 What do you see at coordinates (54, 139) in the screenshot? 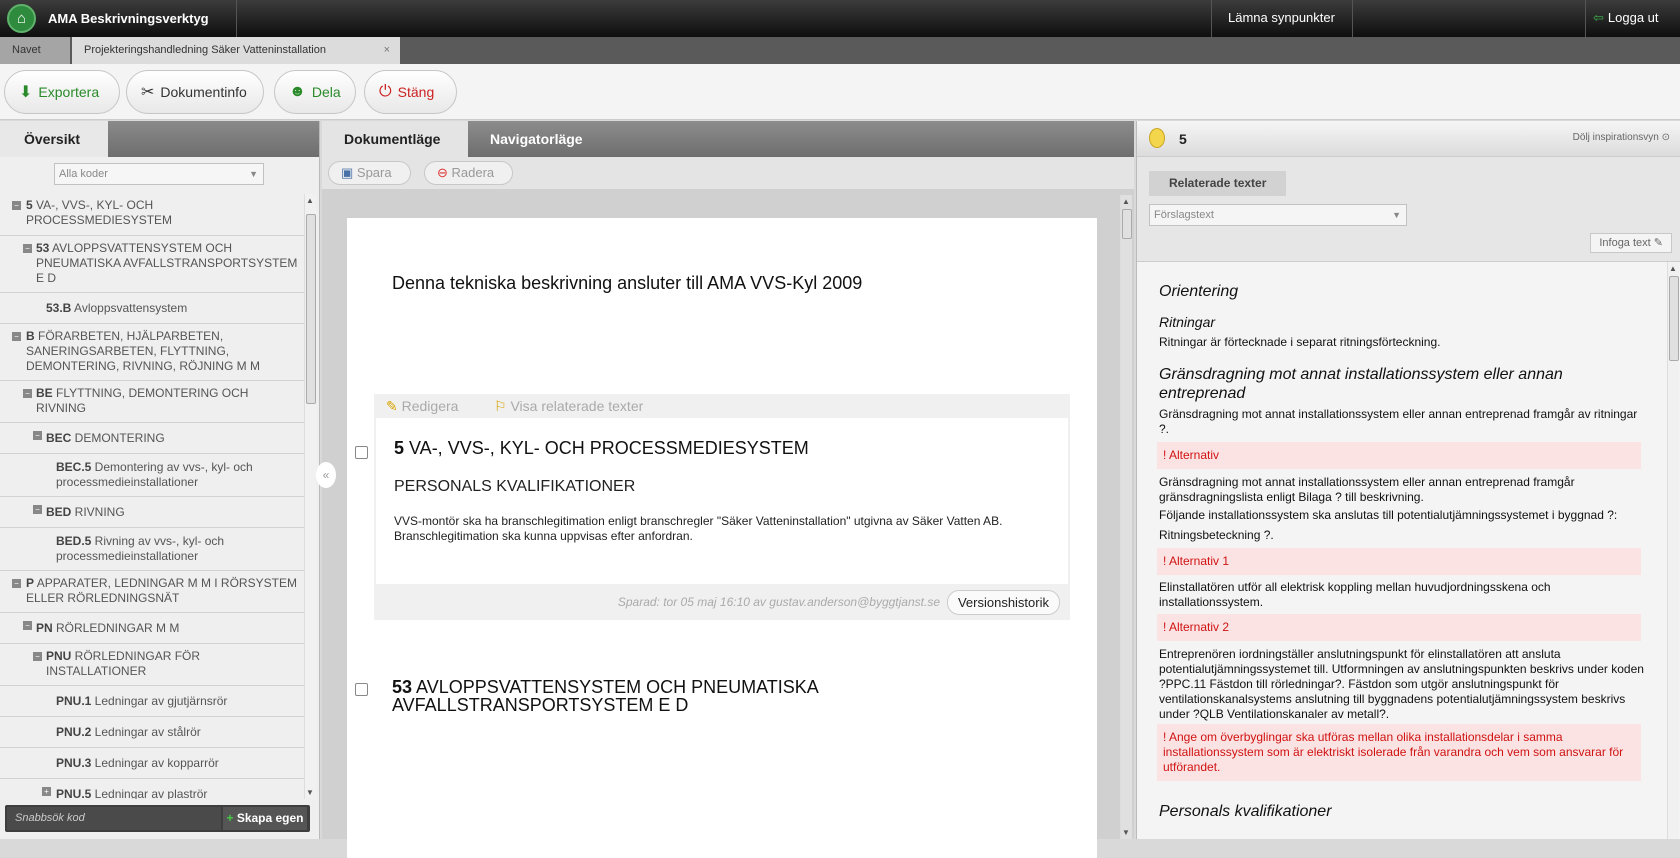
I see `tab-overview: Översikt` at bounding box center [54, 139].